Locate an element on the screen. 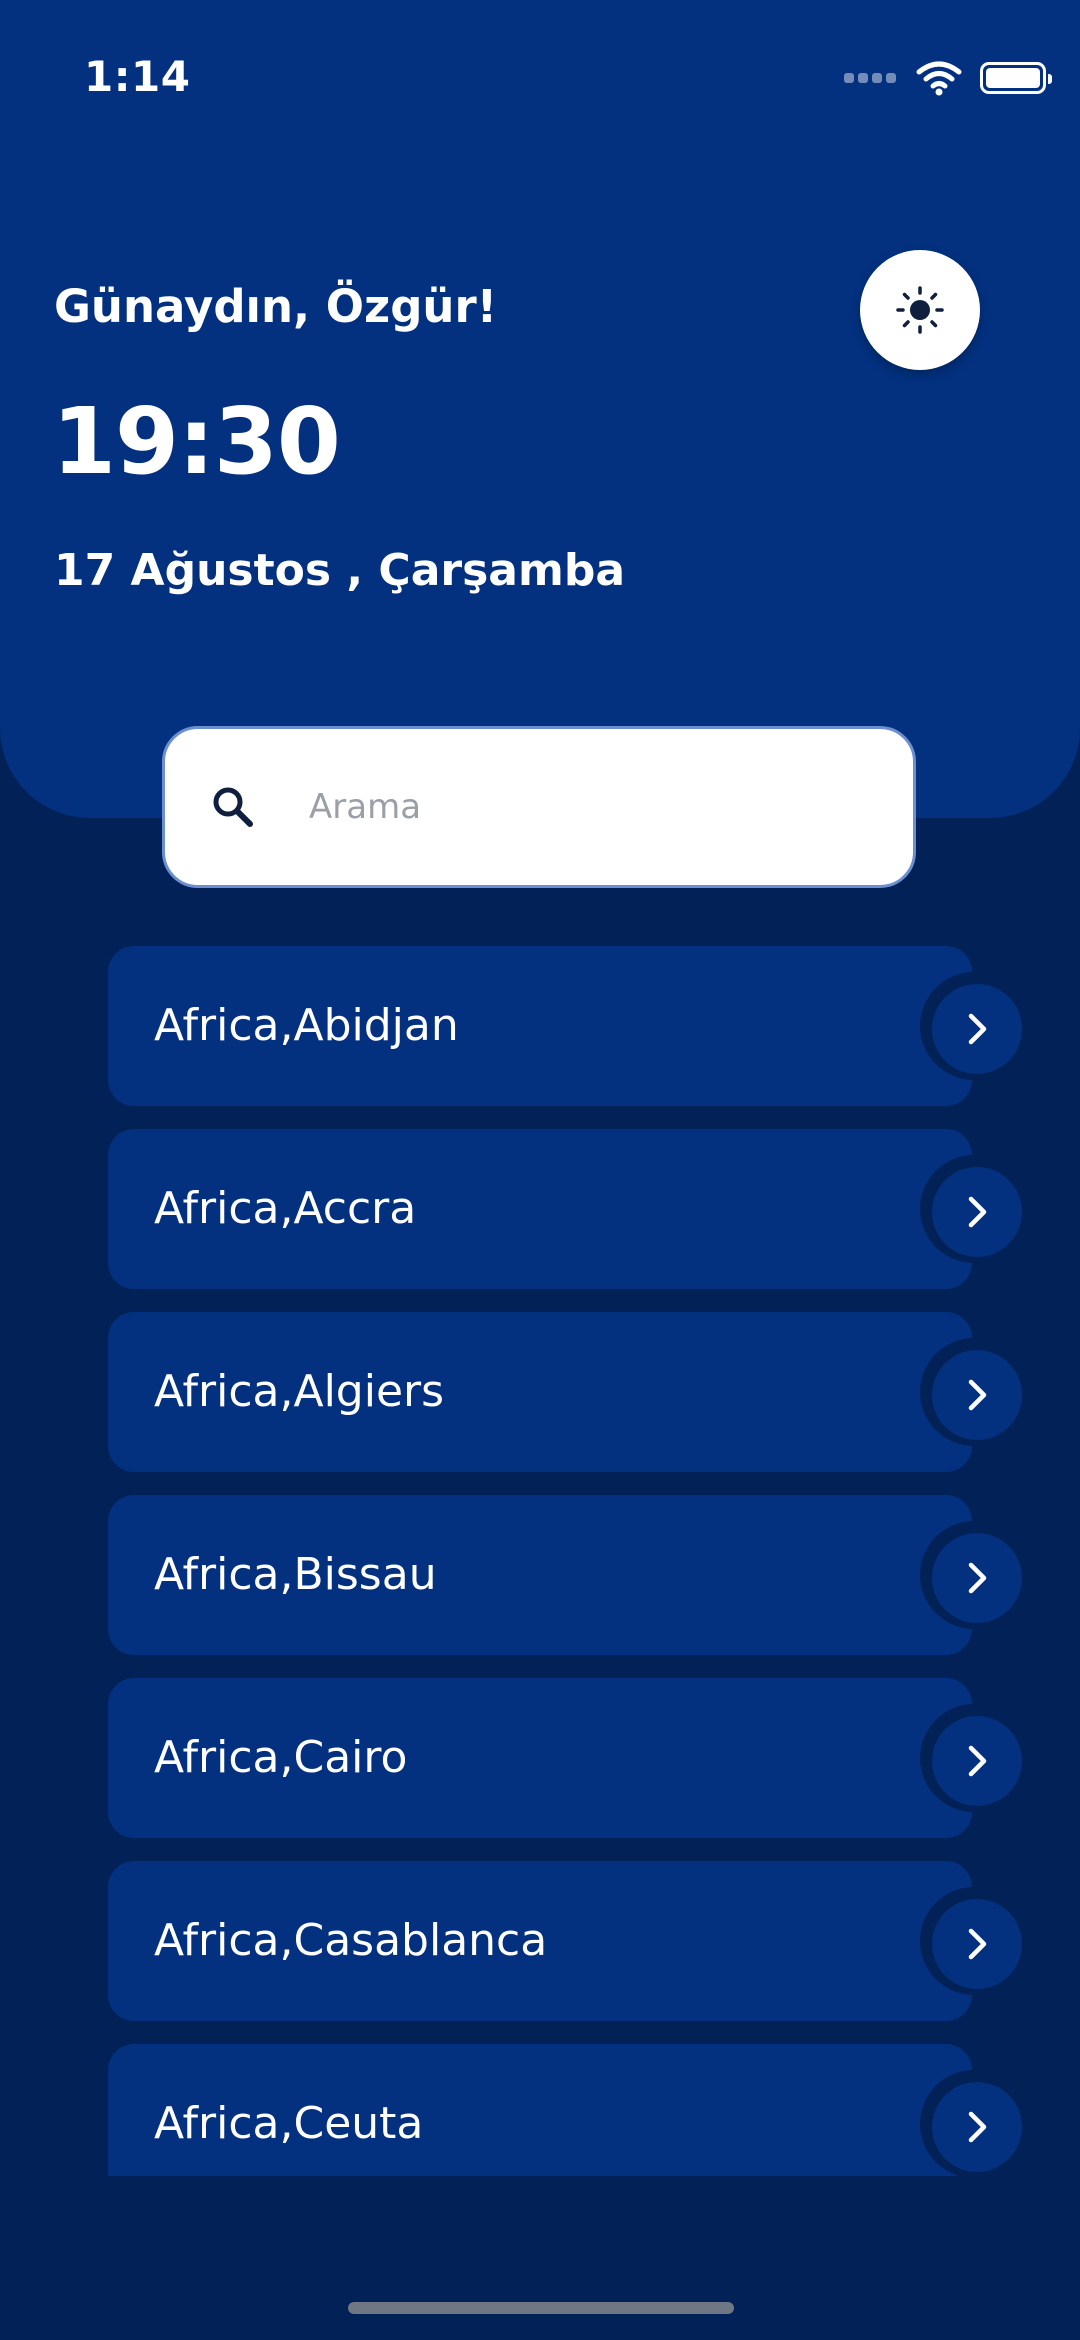 The height and width of the screenshot is (2340, 1080). city-list-item: Africa,Algiers is located at coordinates (568, 1392).